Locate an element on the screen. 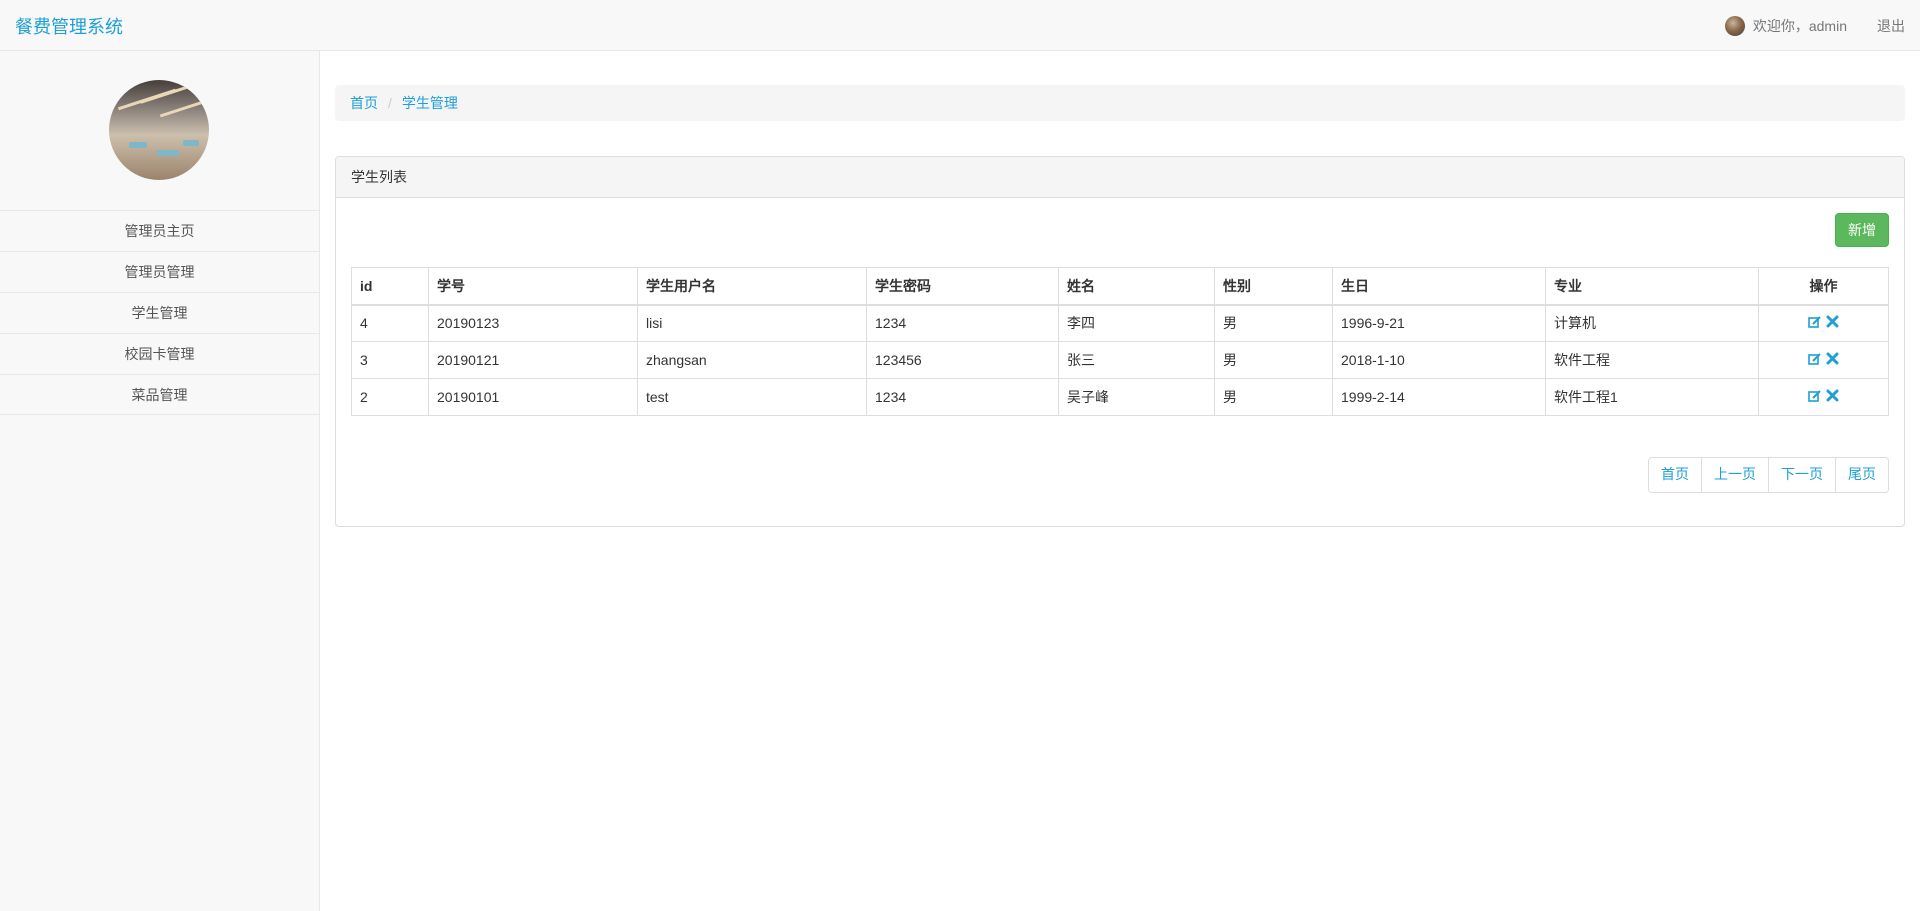 The height and width of the screenshot is (911, 1920). add-student-button: 新增 is located at coordinates (1862, 230).